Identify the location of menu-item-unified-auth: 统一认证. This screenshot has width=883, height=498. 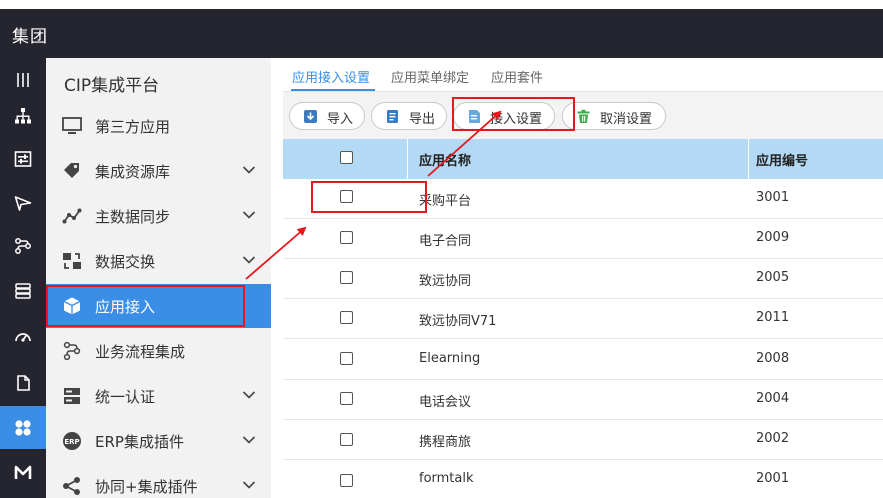
(158, 396).